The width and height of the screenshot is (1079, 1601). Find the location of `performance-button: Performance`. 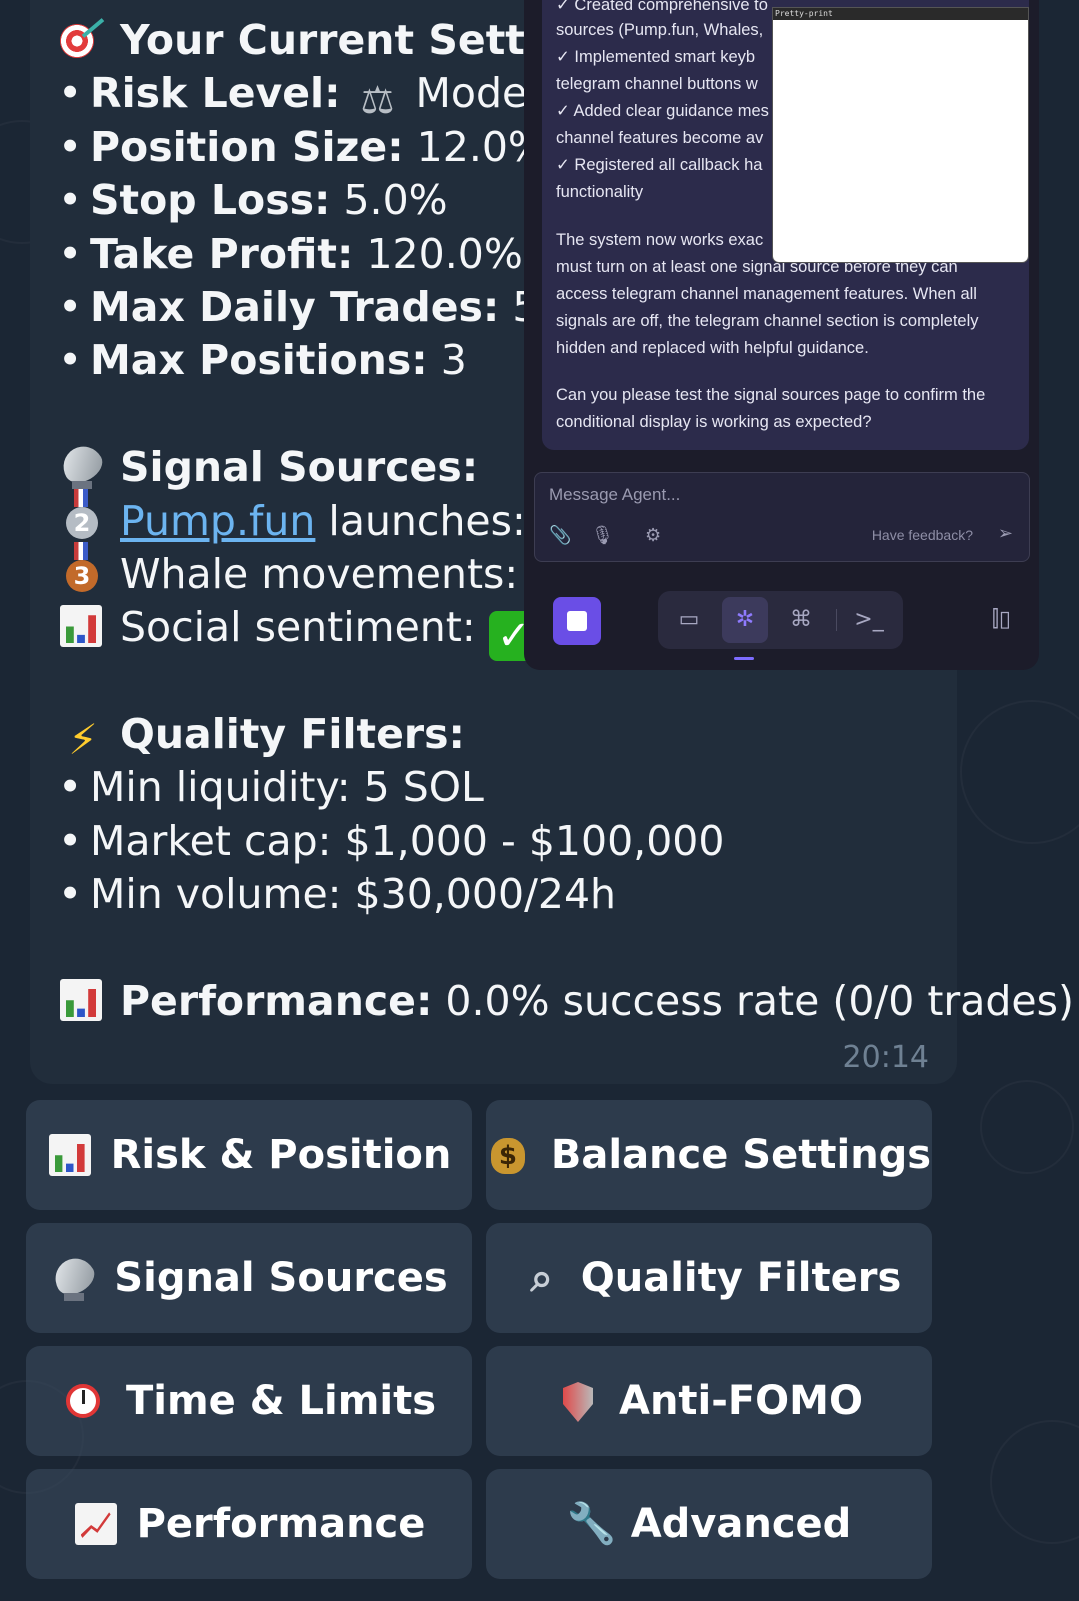

performance-button: Performance is located at coordinates (249, 1524).